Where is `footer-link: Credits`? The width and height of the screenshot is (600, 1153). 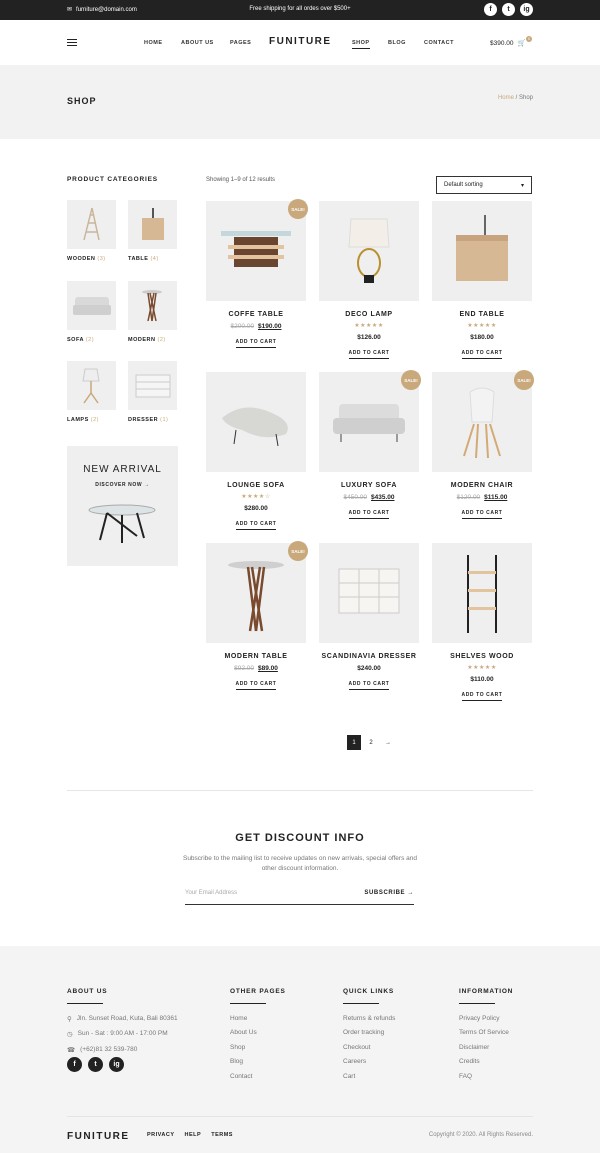
footer-link: Credits is located at coordinates (486, 1061).